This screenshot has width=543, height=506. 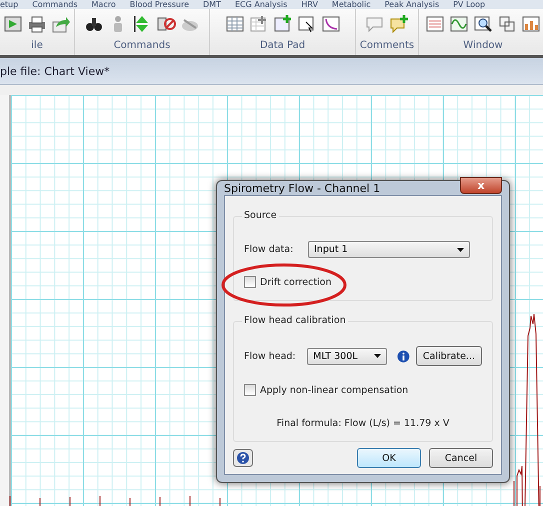 What do you see at coordinates (104, 4) in the screenshot?
I see `menu-item: Macro` at bounding box center [104, 4].